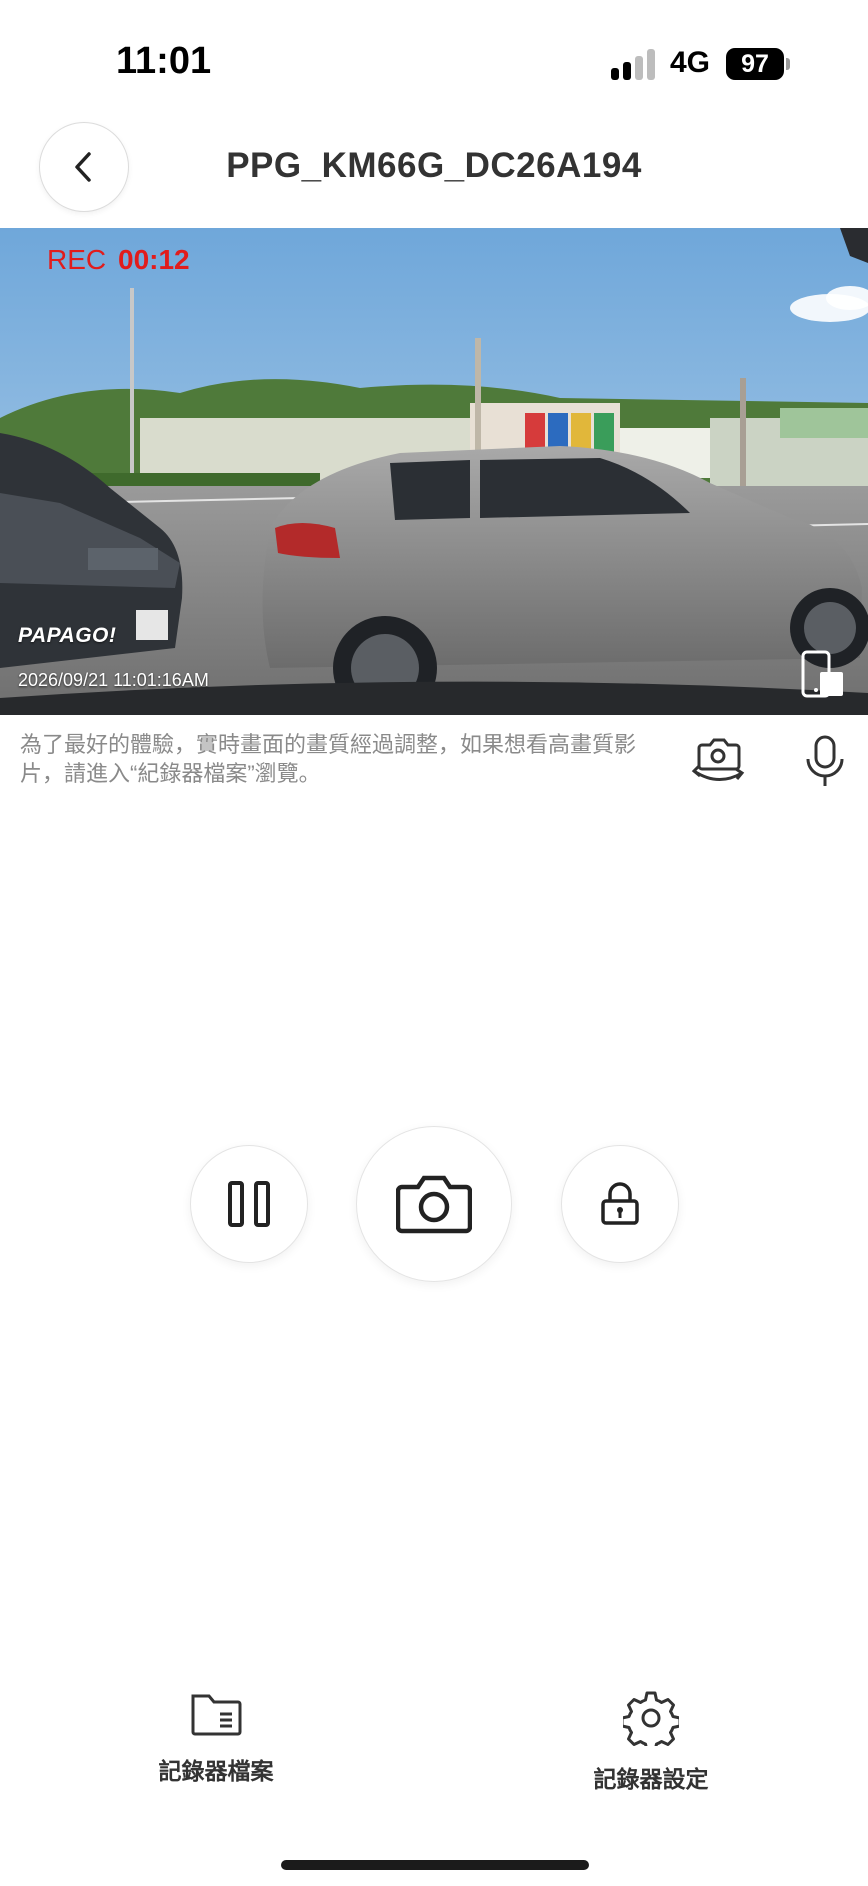 Image resolution: width=868 pixels, height=1886 pixels. What do you see at coordinates (788, 64) in the screenshot?
I see `battery-tip` at bounding box center [788, 64].